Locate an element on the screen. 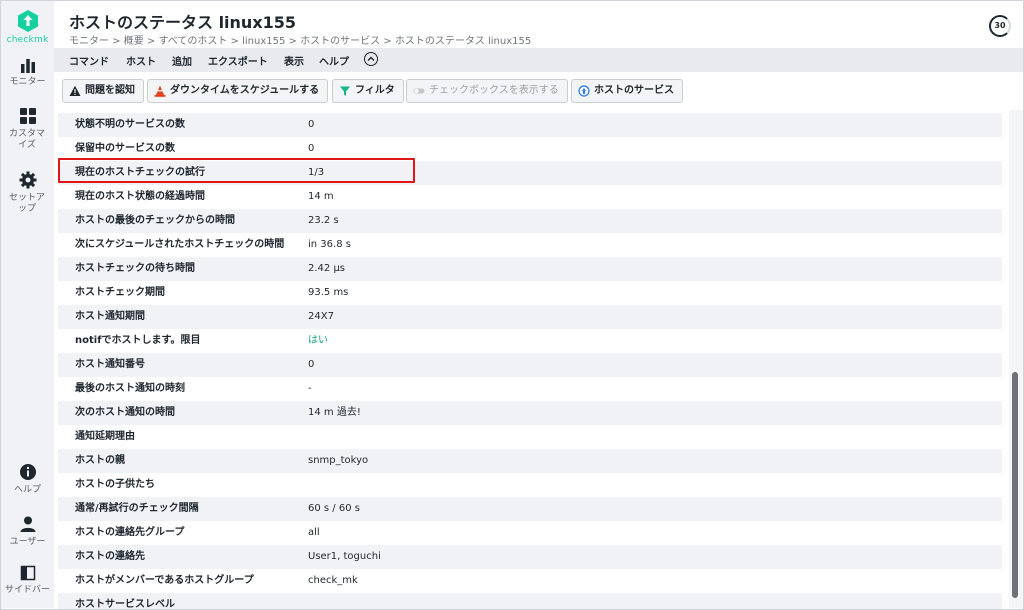 The image size is (1024, 610). menu-display: 表示 is located at coordinates (294, 60).